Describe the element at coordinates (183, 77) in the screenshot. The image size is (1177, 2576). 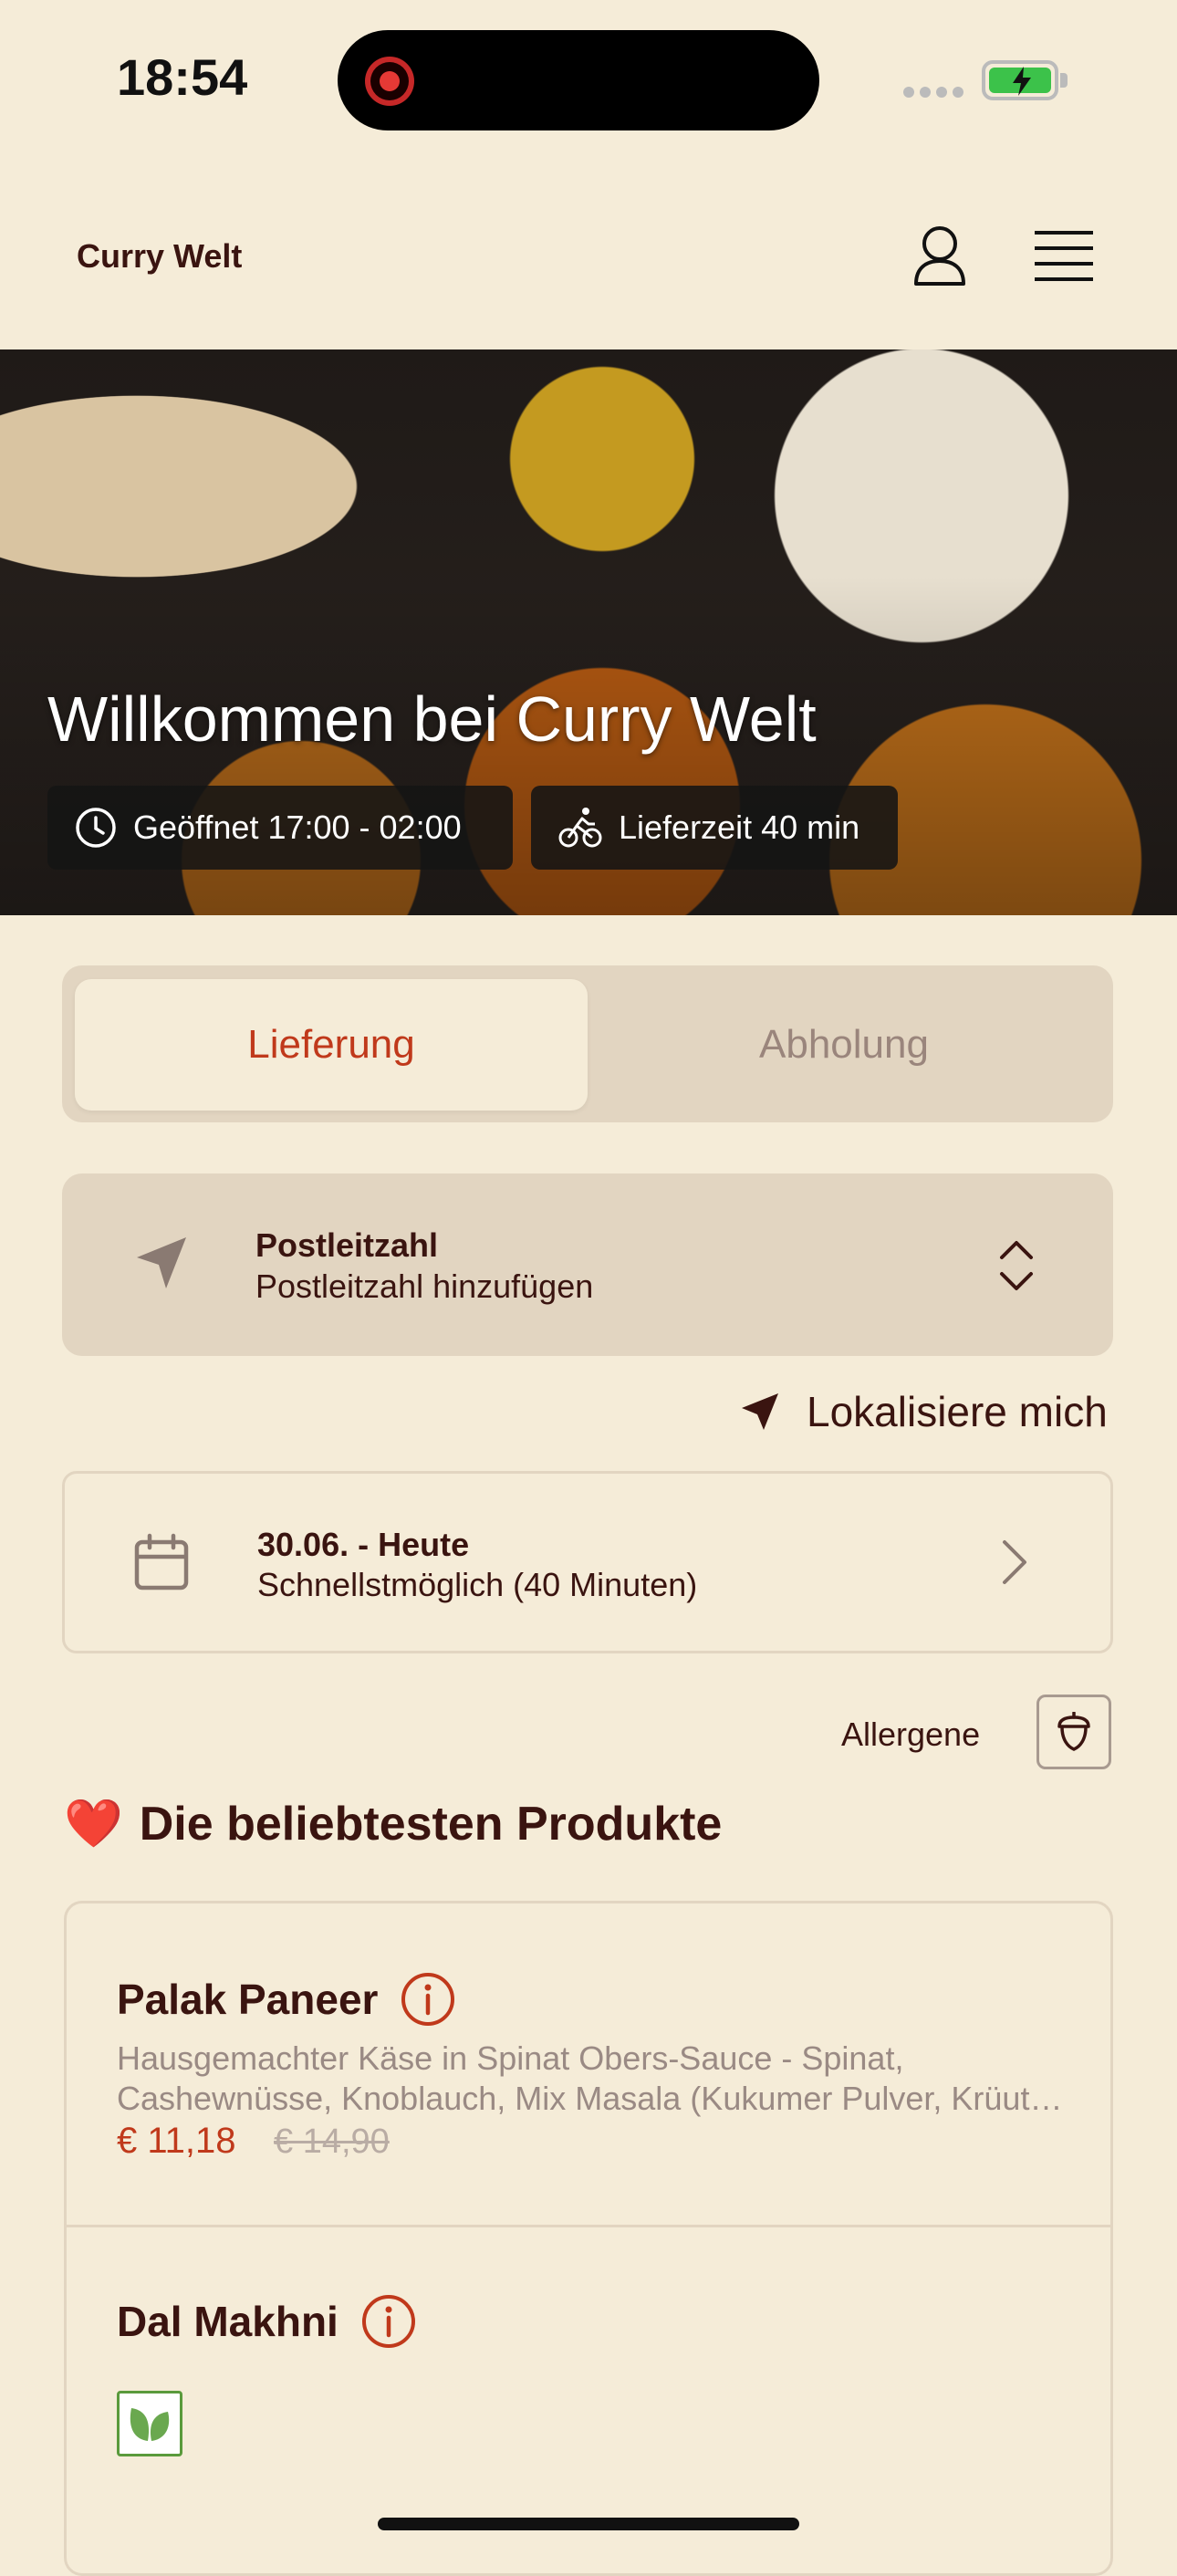
I see `status-time: 18:54` at that location.